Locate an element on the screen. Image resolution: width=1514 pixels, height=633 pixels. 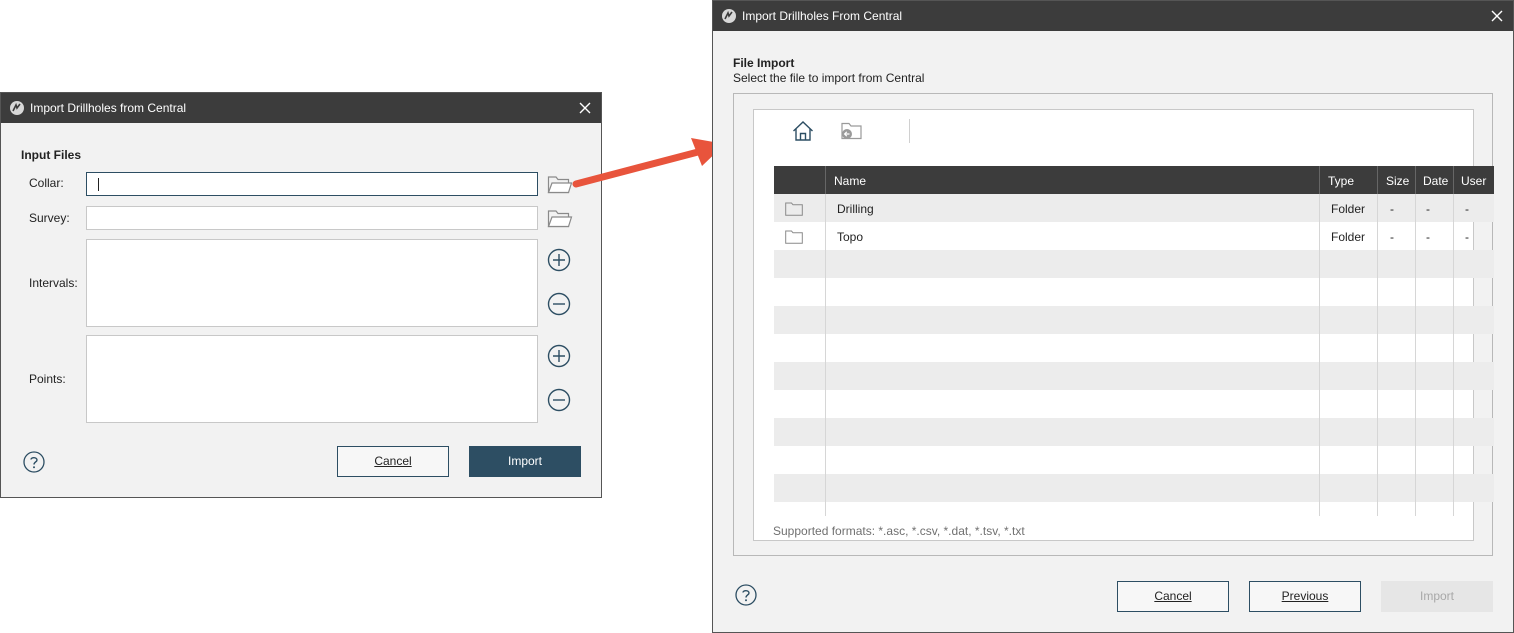
column-header-date: Date is located at coordinates (1435, 181).